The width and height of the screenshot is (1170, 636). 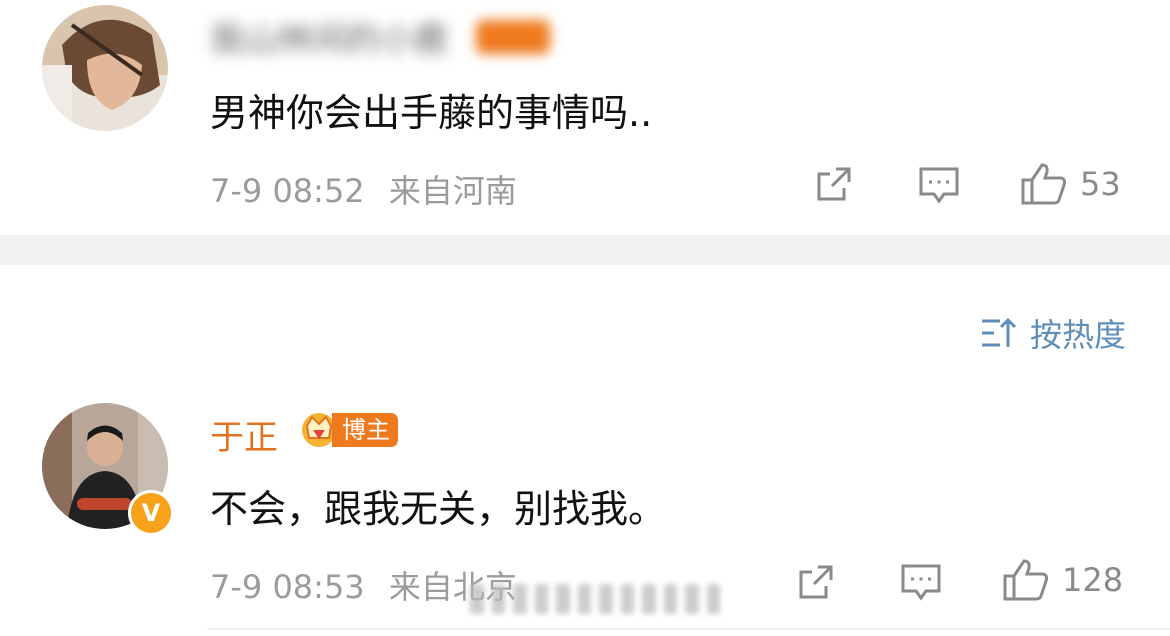 What do you see at coordinates (452, 191) in the screenshot?
I see `comment-location: 来自河南` at bounding box center [452, 191].